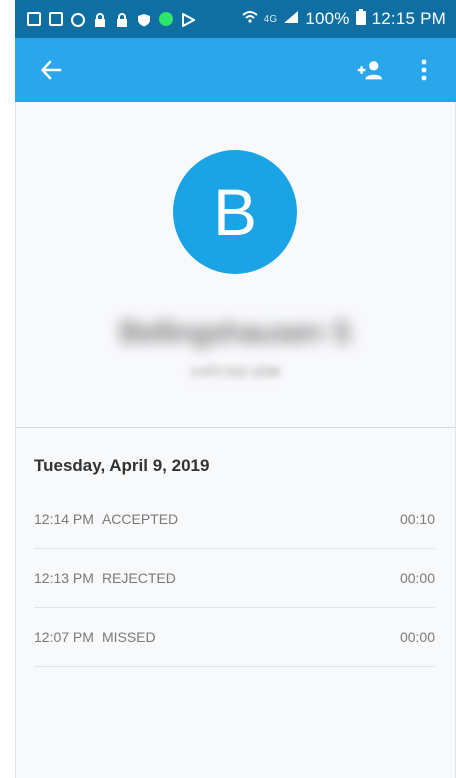  What do you see at coordinates (234, 519) in the screenshot?
I see `call-log-row: 12:14 PM ACCEPTED 00:10` at bounding box center [234, 519].